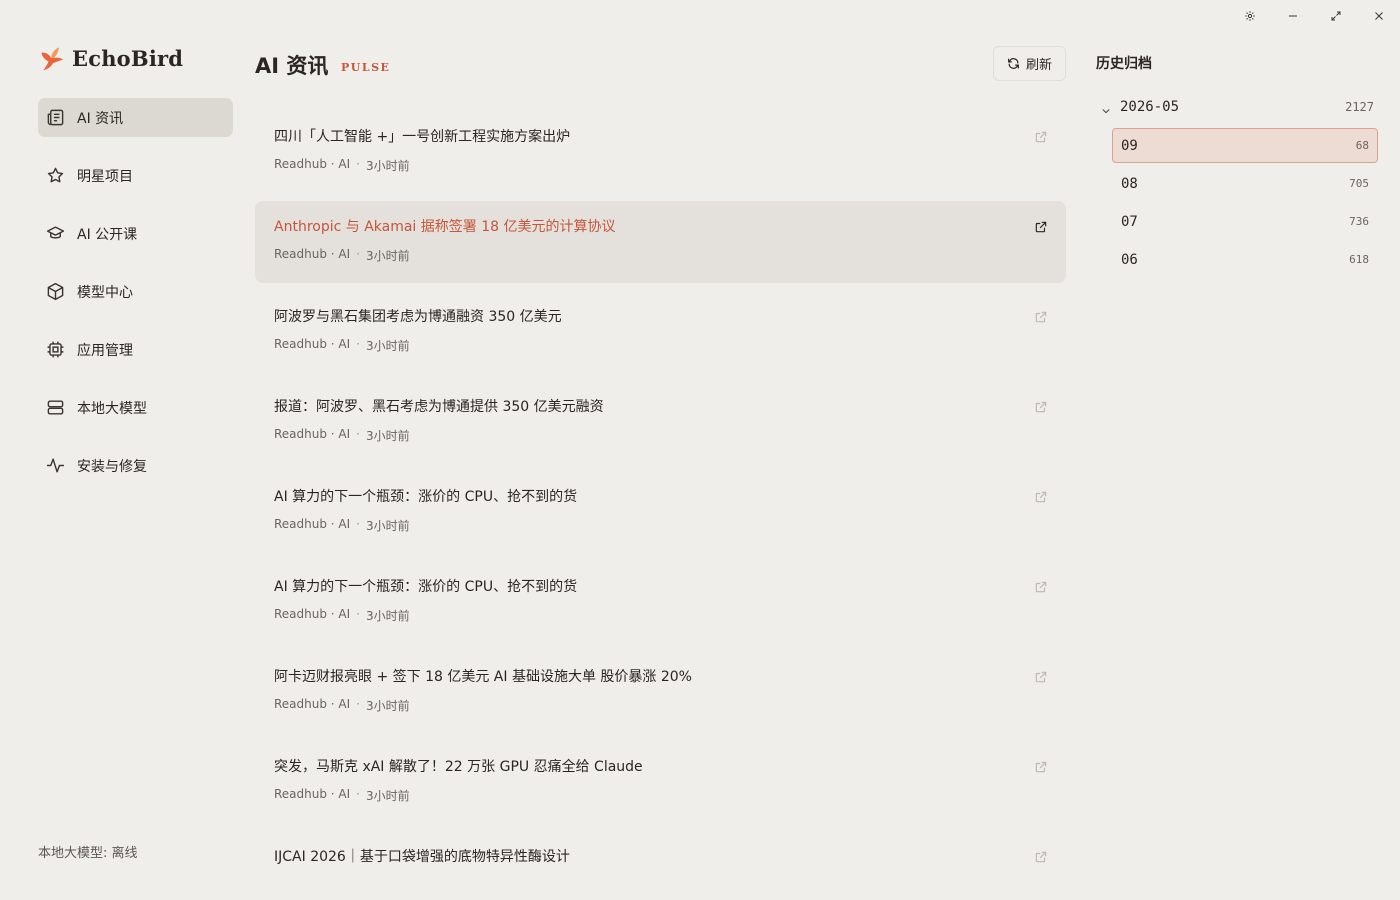 The height and width of the screenshot is (900, 1400). What do you see at coordinates (55, 292) in the screenshot?
I see `cube-icon` at bounding box center [55, 292].